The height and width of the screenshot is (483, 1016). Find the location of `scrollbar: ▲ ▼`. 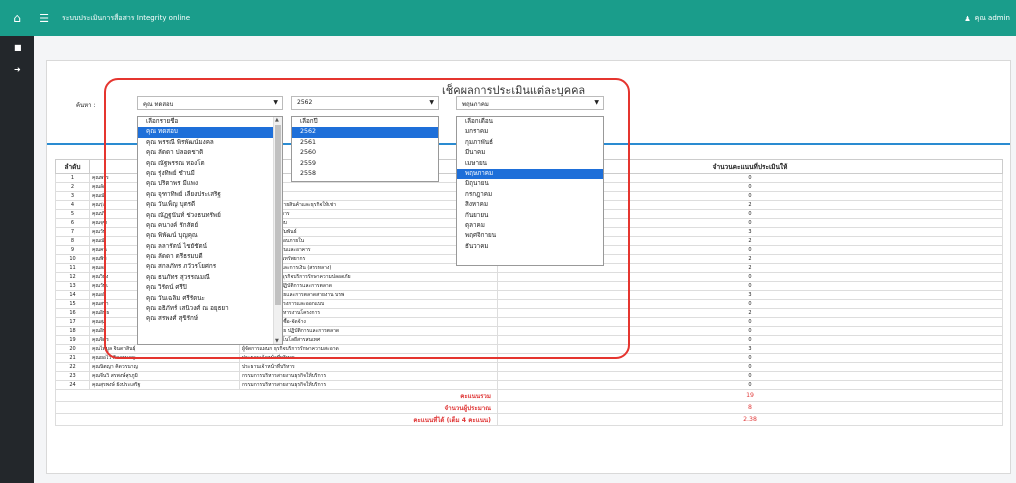

scrollbar: ▲ ▼ is located at coordinates (277, 230).